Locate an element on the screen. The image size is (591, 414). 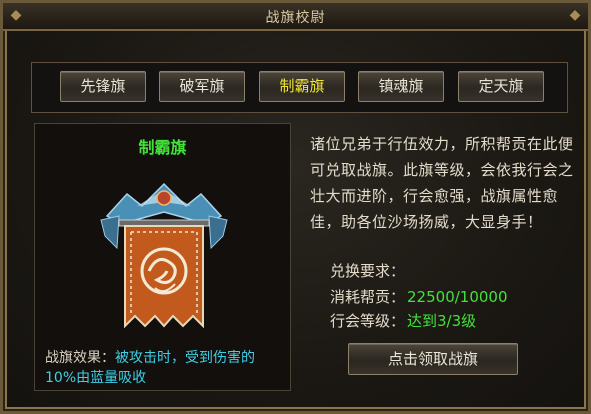
contribution-value: 22500/10000 is located at coordinates (457, 297).